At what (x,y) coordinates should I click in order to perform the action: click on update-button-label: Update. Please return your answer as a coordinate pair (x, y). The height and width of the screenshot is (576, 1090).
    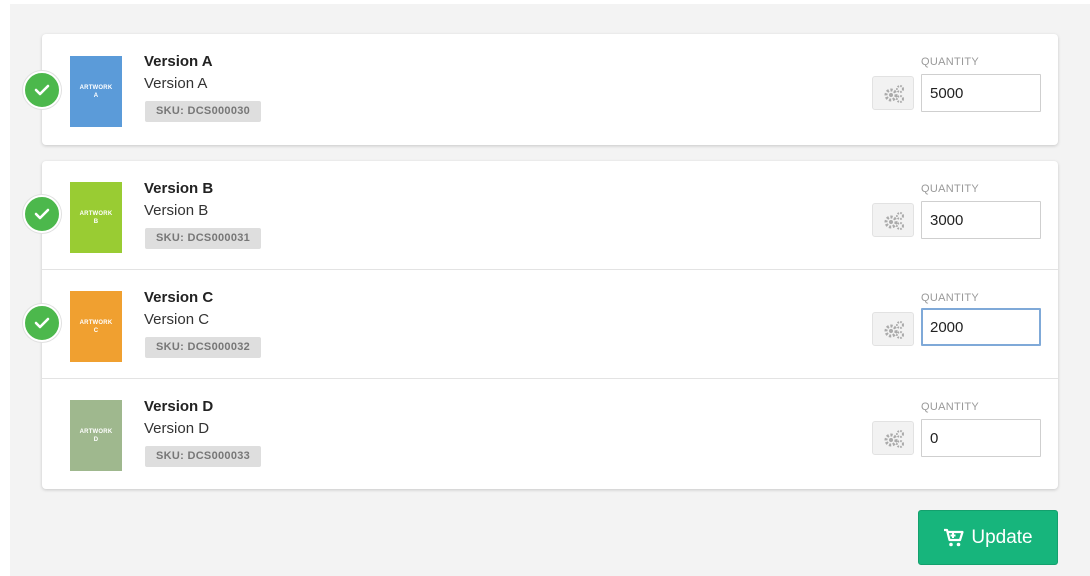
    Looking at the image, I should click on (1002, 537).